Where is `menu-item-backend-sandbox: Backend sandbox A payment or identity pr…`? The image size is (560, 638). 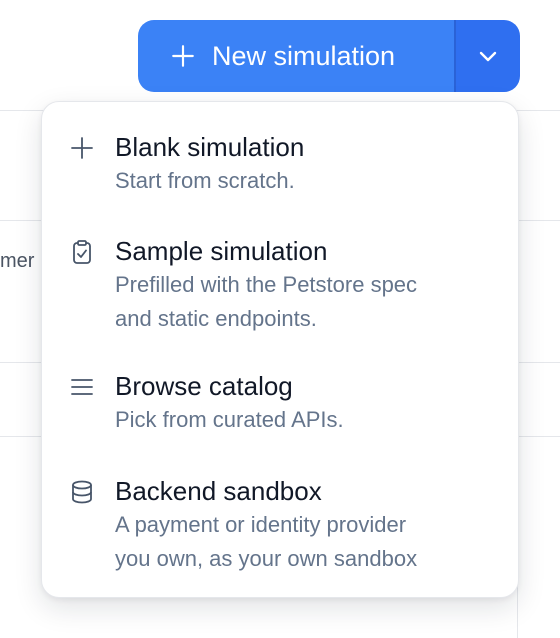 menu-item-backend-sandbox: Backend sandbox A payment or identity pr… is located at coordinates (280, 525).